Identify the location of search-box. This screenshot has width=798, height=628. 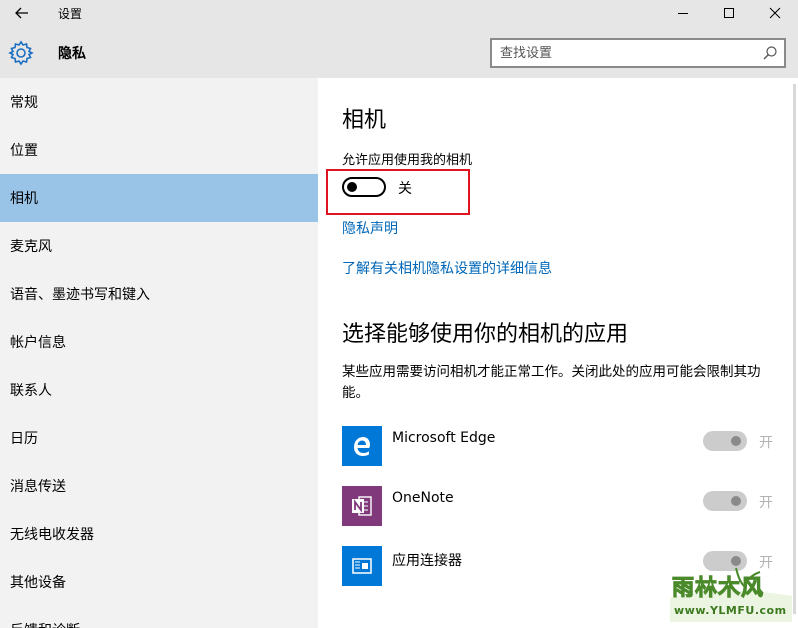
(638, 53).